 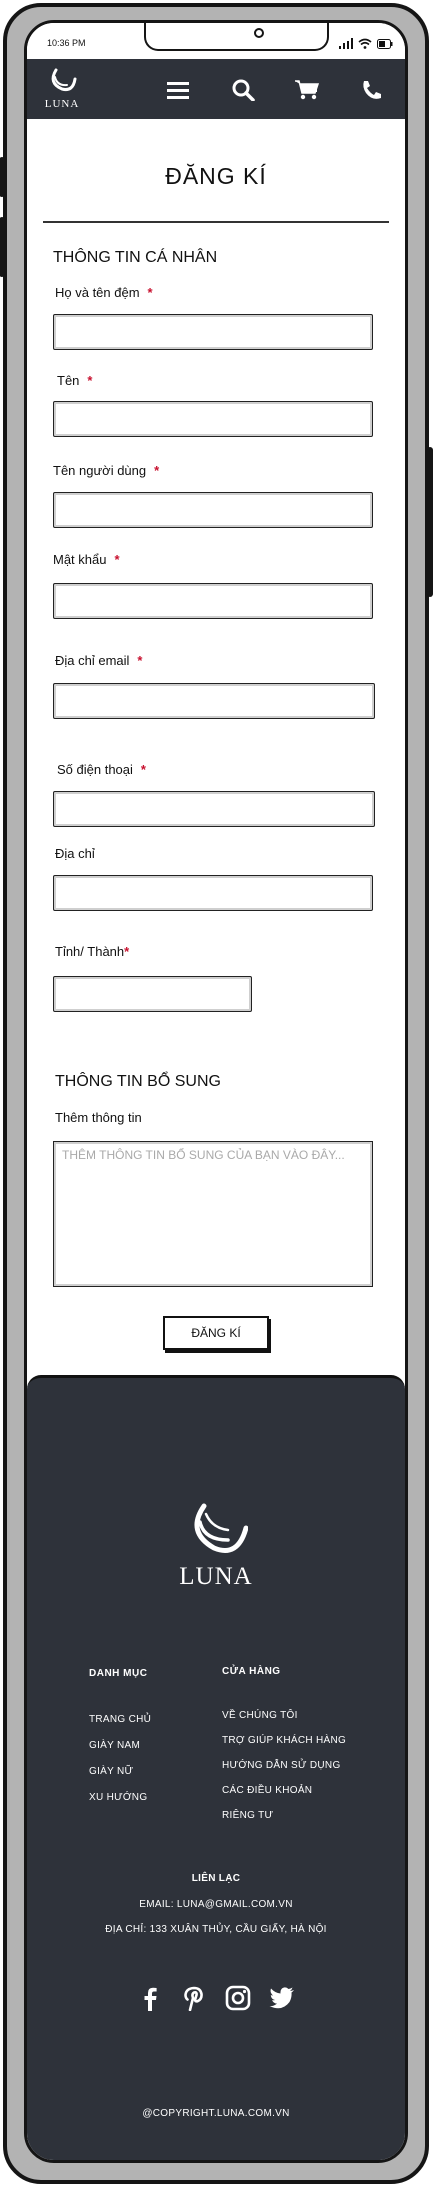 What do you see at coordinates (213, 510) in the screenshot?
I see `username-input` at bounding box center [213, 510].